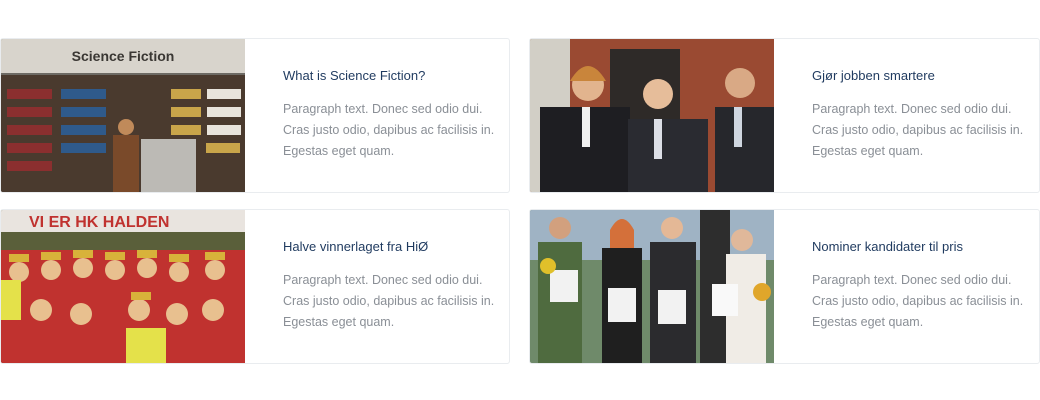  I want to click on card-image-award-winners, so click(652, 286).